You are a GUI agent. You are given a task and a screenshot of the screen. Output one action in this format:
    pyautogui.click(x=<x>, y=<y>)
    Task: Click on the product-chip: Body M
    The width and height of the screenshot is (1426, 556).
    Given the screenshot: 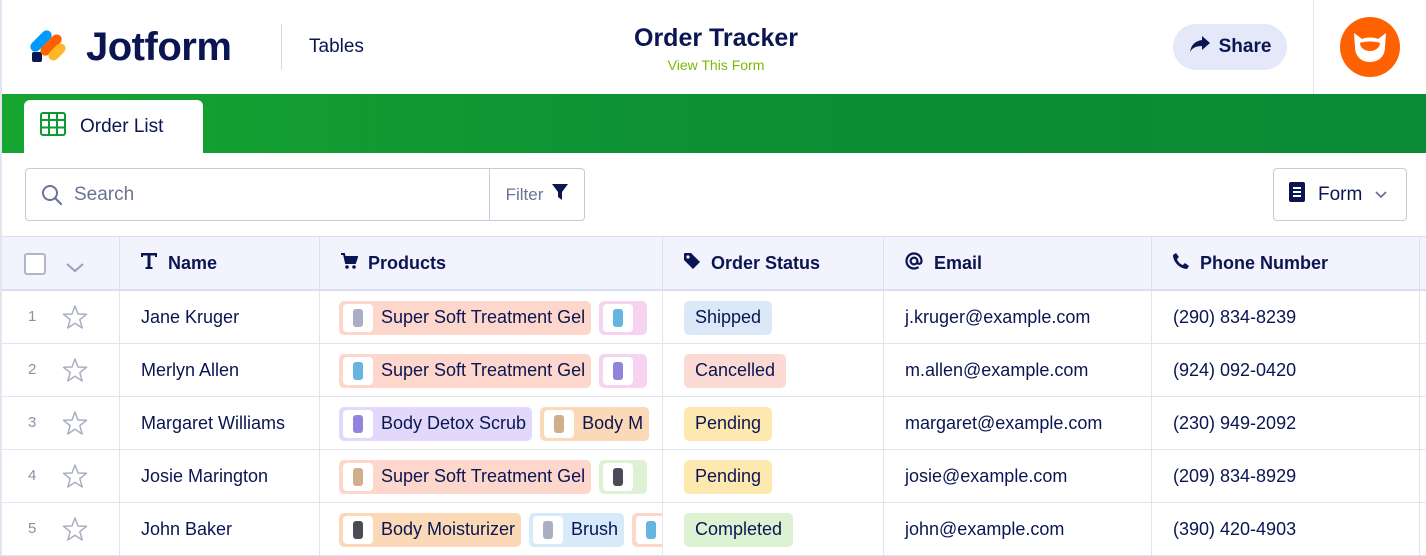 What is the action you would take?
    pyautogui.click(x=595, y=423)
    